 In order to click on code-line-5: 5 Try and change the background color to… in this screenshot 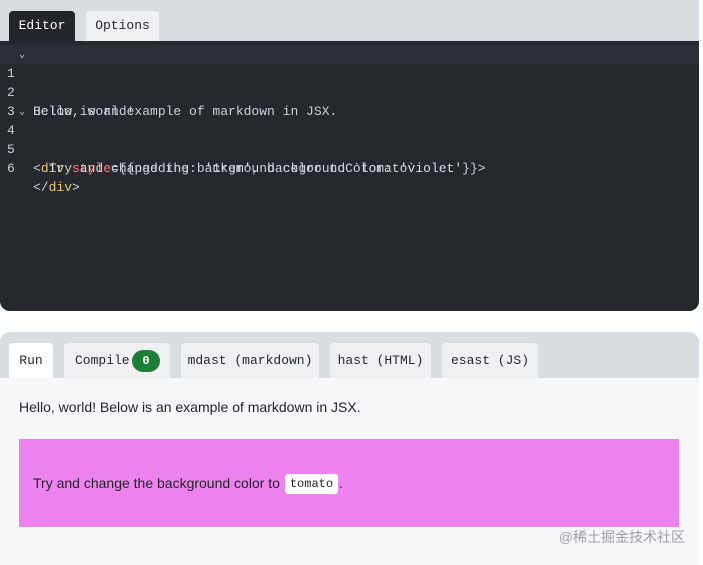, I will do `click(349, 148)`.